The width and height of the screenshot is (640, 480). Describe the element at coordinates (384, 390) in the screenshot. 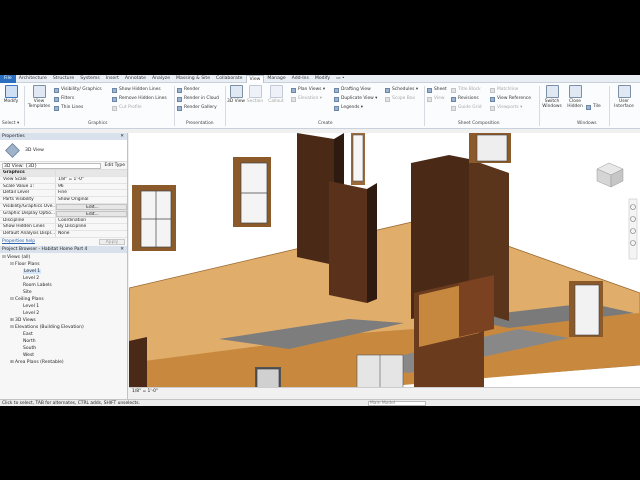

I see `view-control-bar: 1/8" = 1'-0"` at that location.